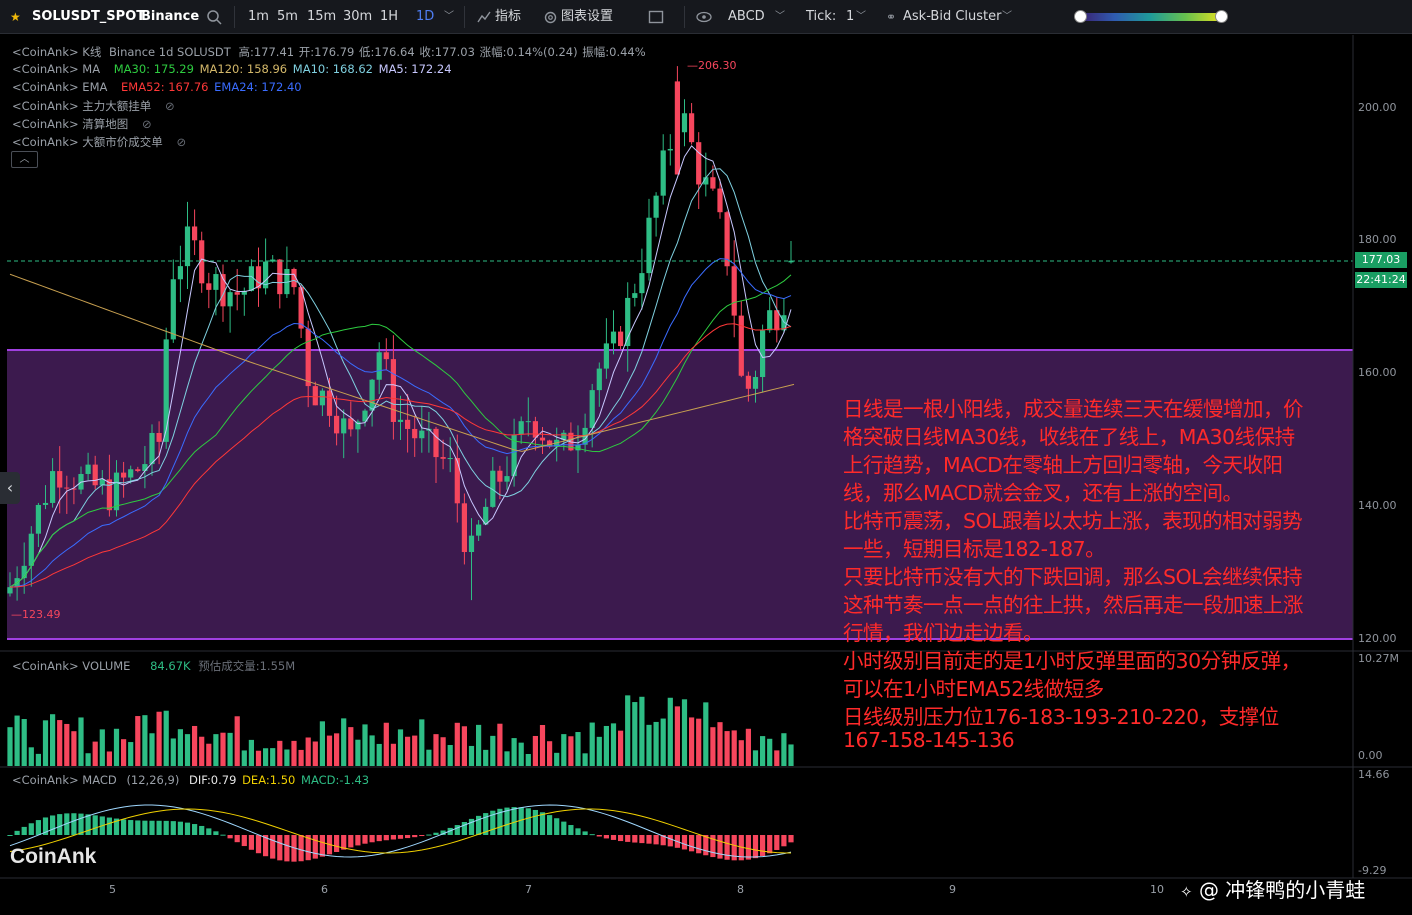  What do you see at coordinates (84, 124) in the screenshot?
I see `legend-liquidation-map: <CoinAnk> 清算地图 ⊘` at bounding box center [84, 124].